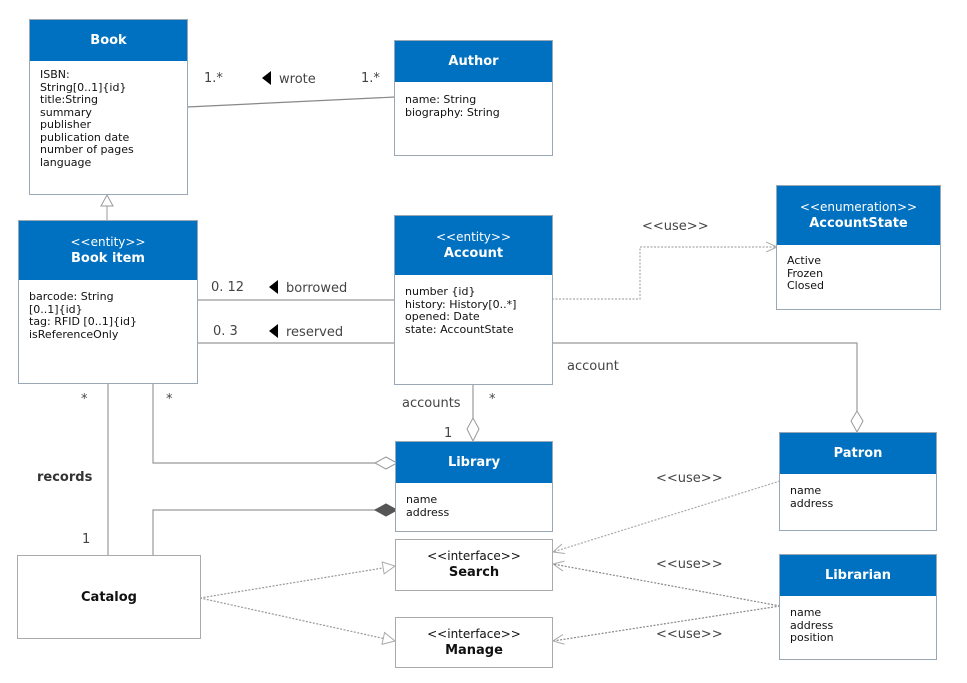 This screenshot has height=683, width=967. I want to click on attribute: publisher, so click(66, 124).